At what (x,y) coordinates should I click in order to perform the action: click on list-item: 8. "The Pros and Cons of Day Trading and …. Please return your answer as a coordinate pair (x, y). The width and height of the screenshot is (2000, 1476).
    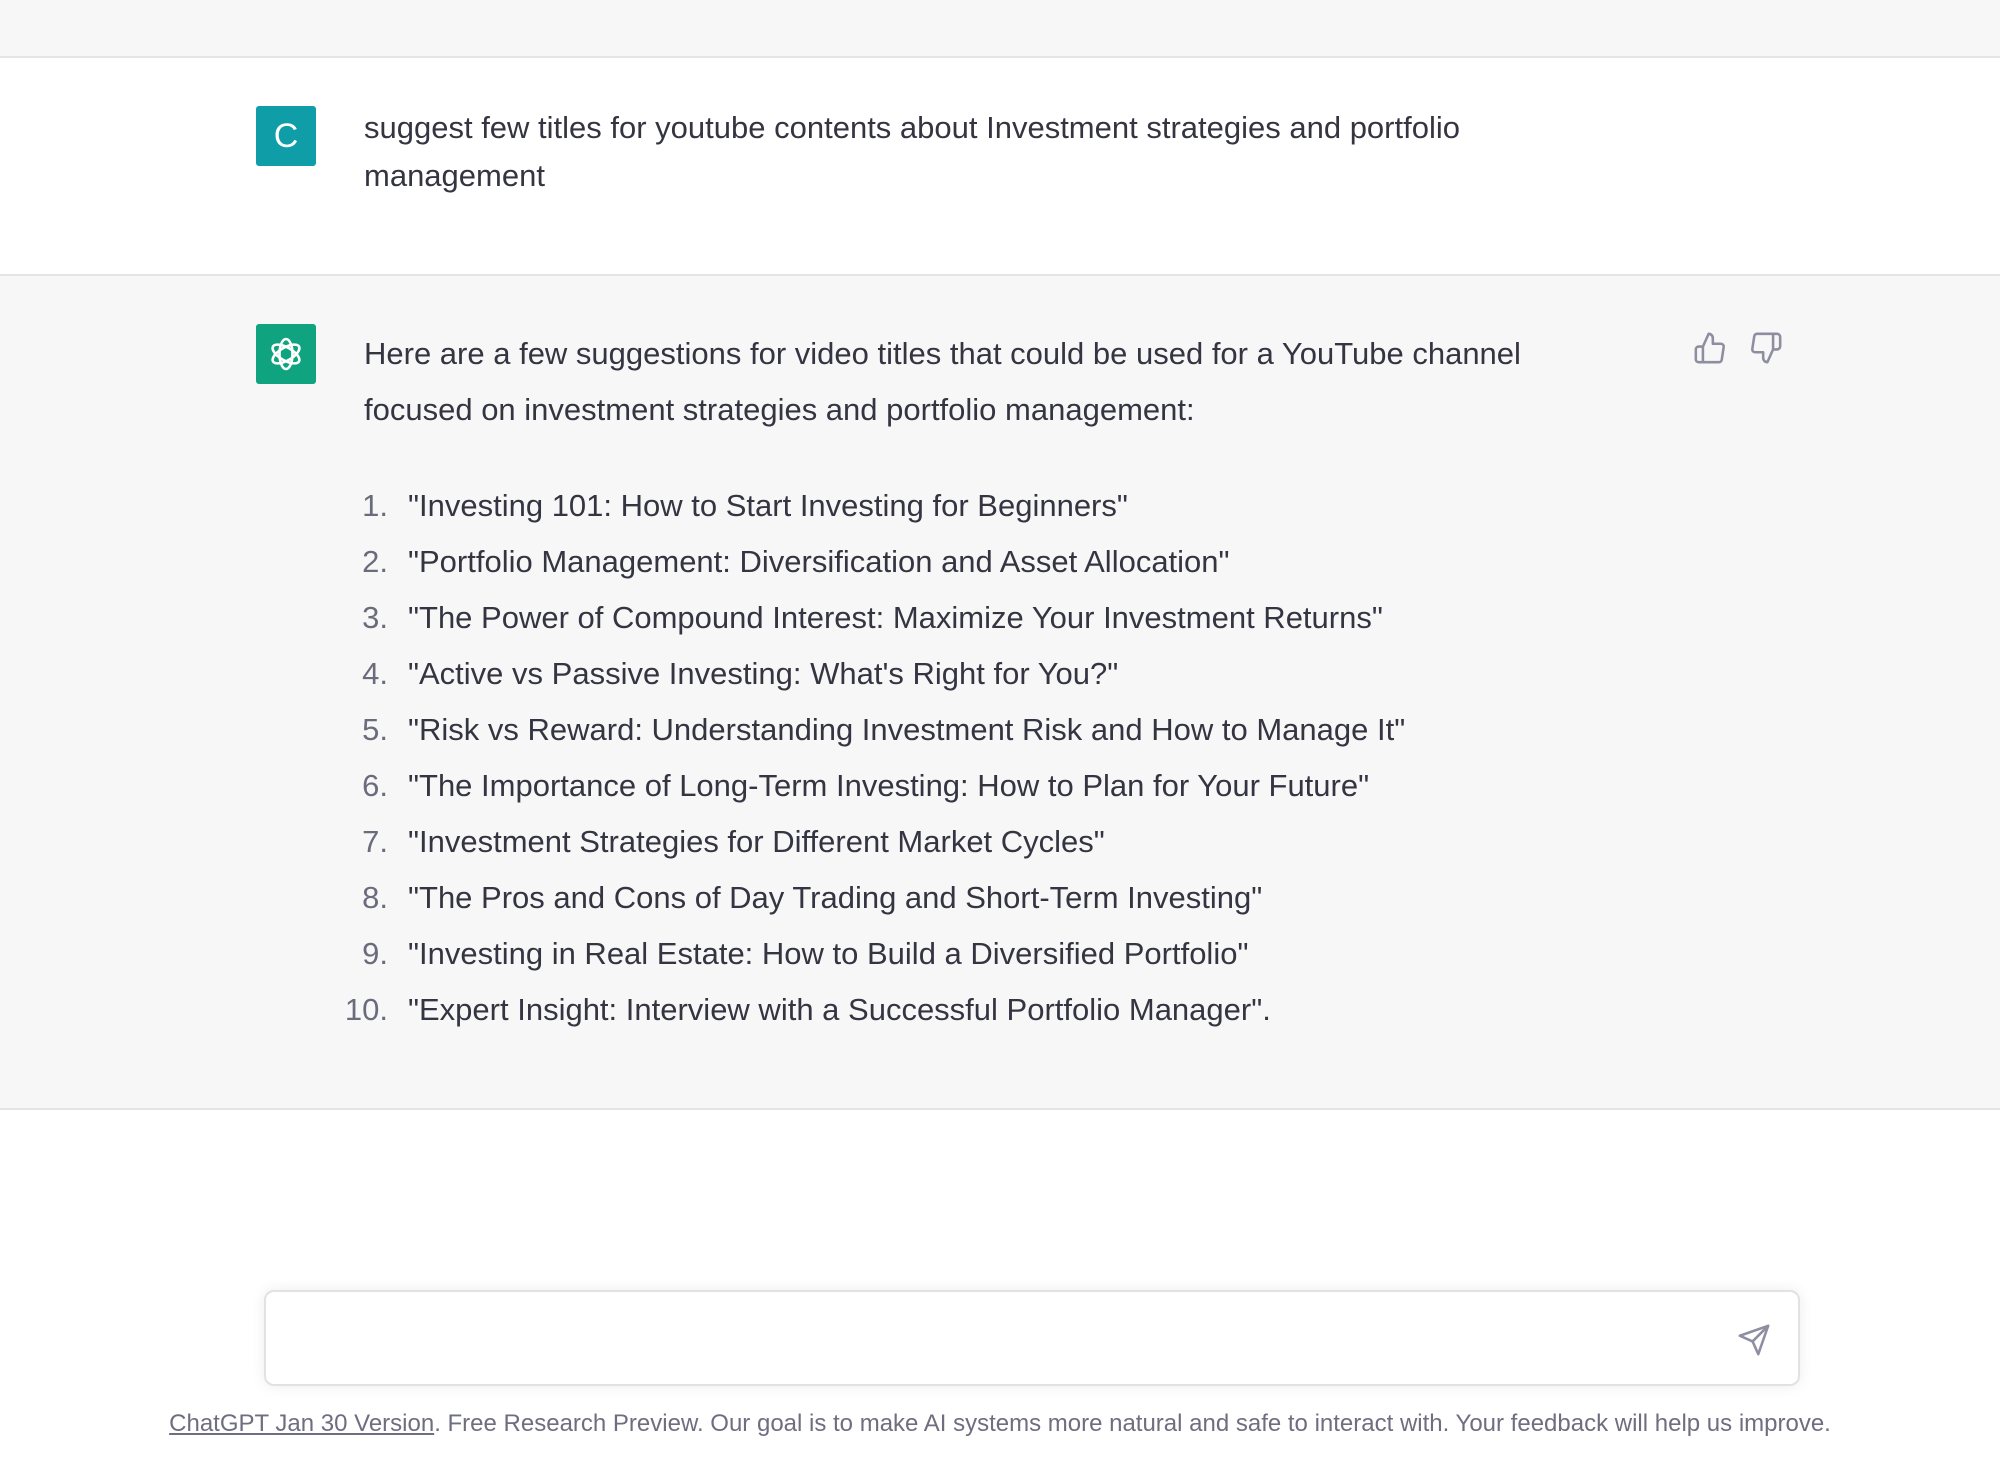
    Looking at the image, I should click on (867, 898).